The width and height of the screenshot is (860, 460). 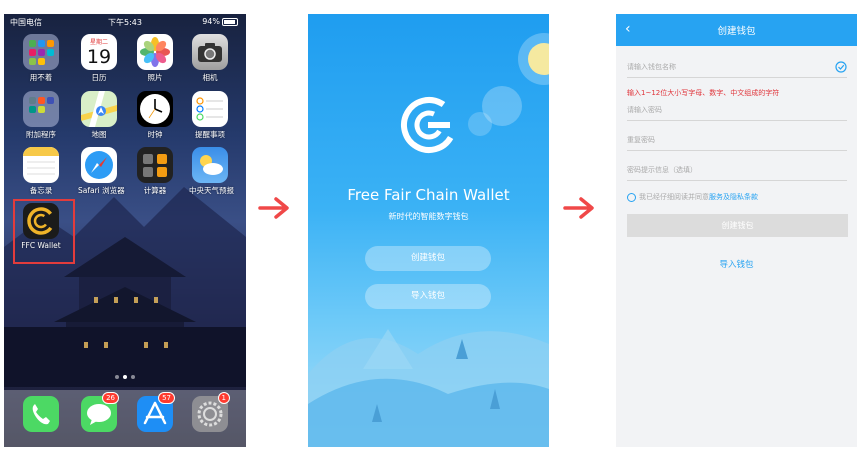 I want to click on battery-icon, so click(x=230, y=21).